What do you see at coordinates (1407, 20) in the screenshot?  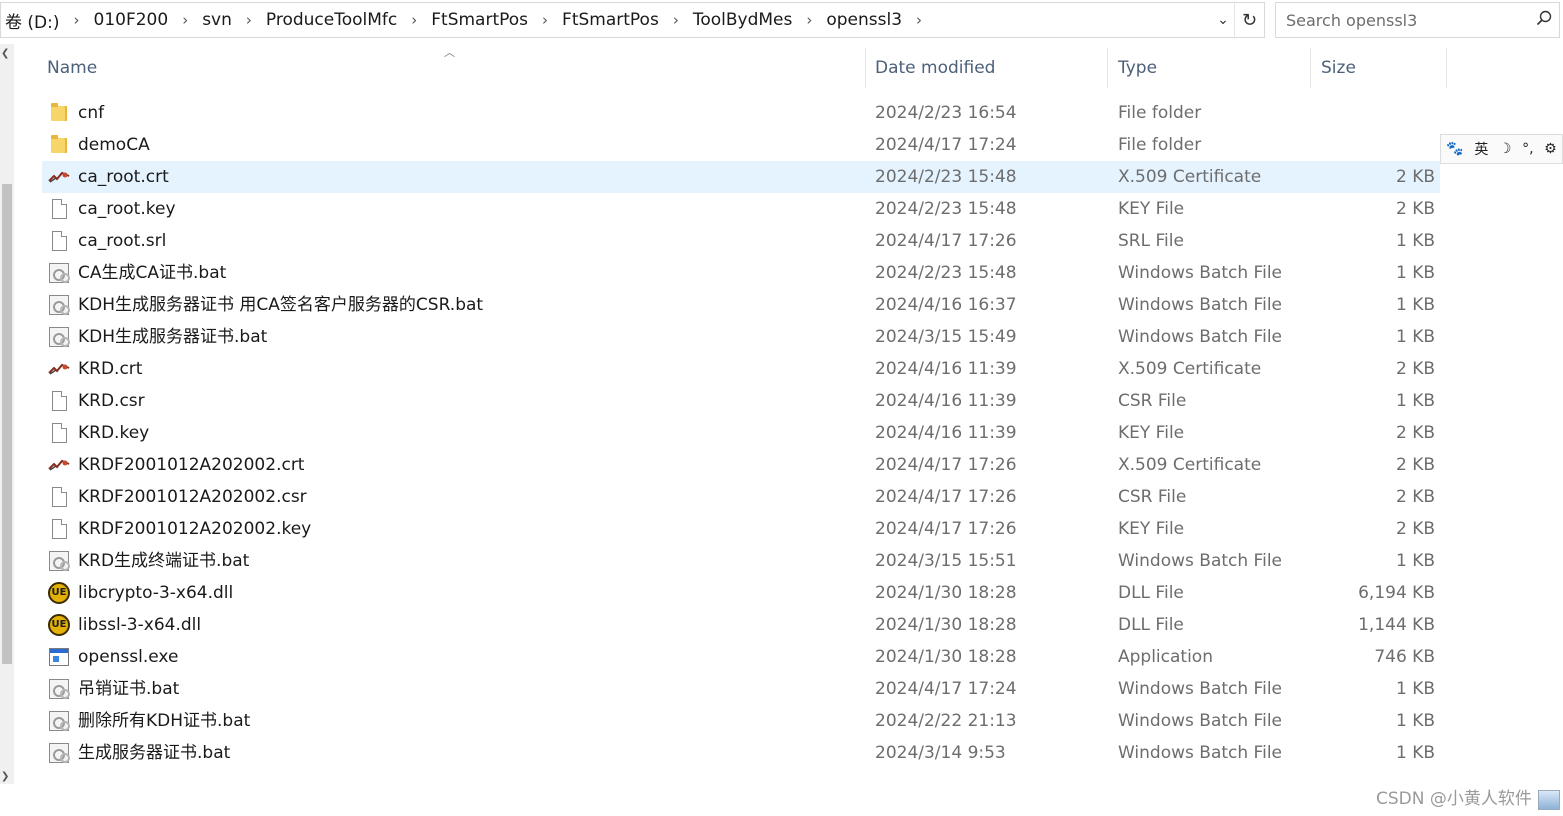 I see `search-input` at bounding box center [1407, 20].